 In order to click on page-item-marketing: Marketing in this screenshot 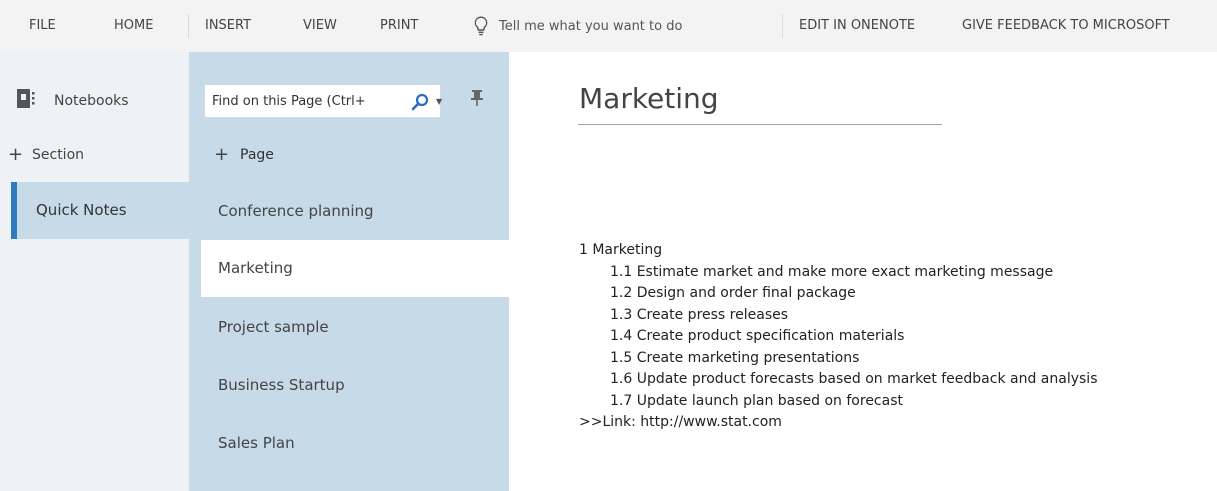, I will do `click(355, 268)`.